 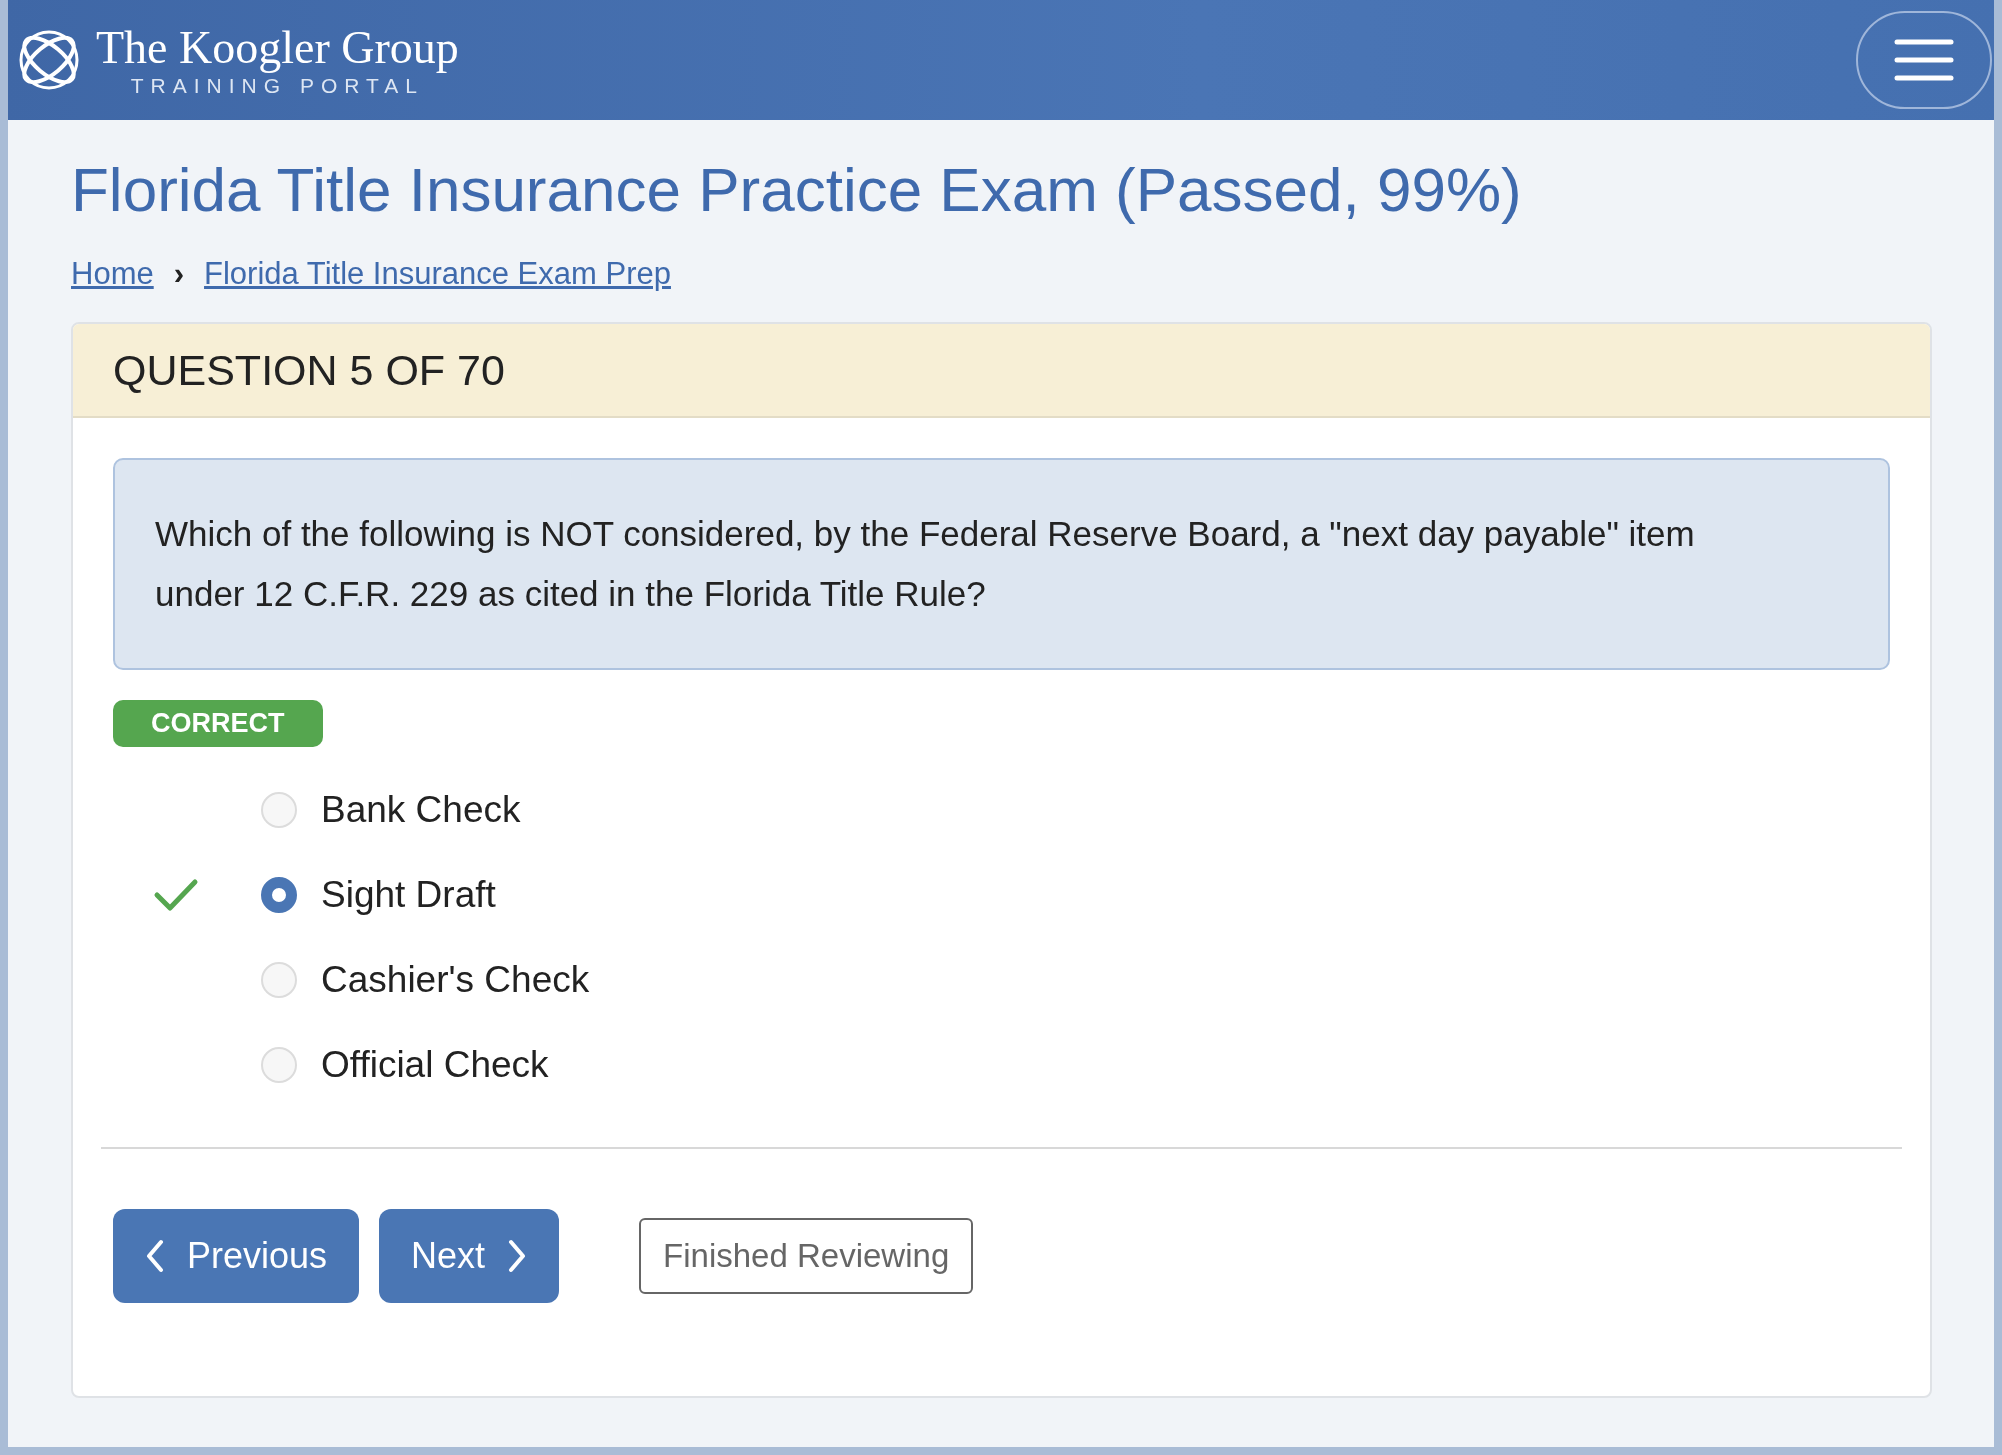 What do you see at coordinates (435, 1064) in the screenshot?
I see `option-label: Official Check` at bounding box center [435, 1064].